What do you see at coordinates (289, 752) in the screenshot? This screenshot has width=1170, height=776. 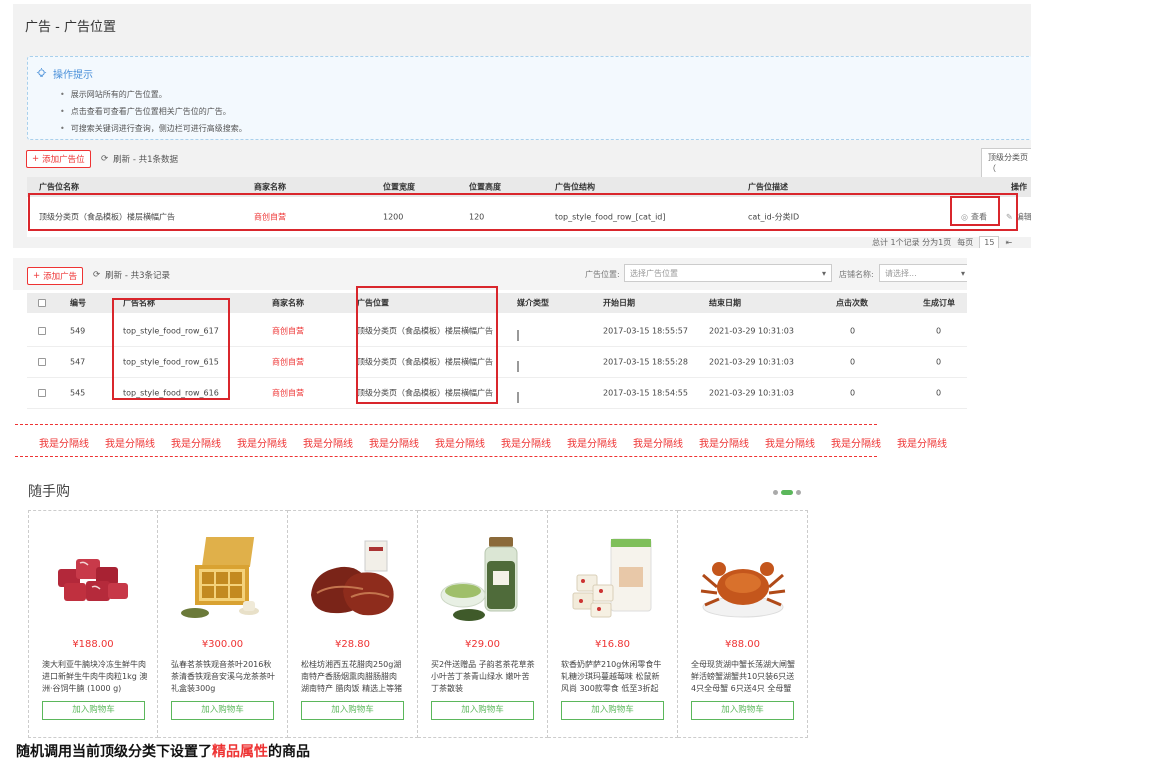 I see `caption-suffix: 的商品` at bounding box center [289, 752].